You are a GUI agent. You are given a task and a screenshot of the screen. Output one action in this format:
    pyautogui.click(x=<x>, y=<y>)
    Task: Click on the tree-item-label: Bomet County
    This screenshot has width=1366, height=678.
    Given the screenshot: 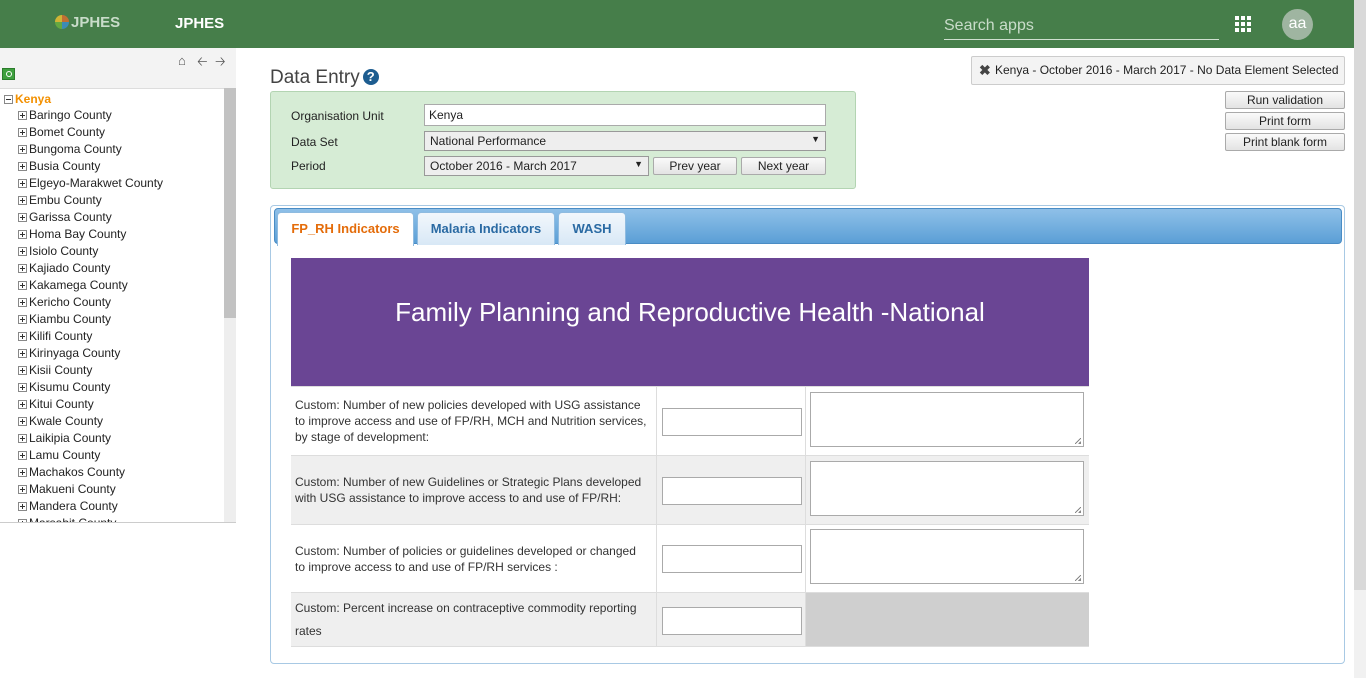 What is the action you would take?
    pyautogui.click(x=67, y=132)
    